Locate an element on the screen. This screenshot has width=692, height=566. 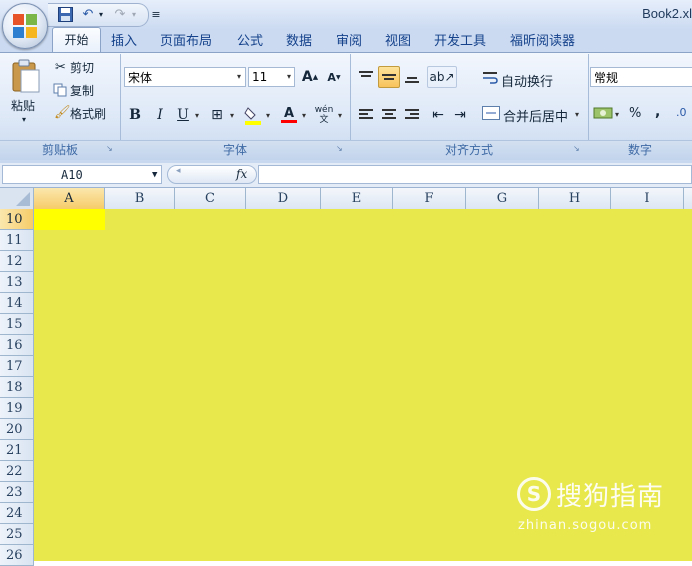
name-box: A10 ▼ is located at coordinates (82, 174).